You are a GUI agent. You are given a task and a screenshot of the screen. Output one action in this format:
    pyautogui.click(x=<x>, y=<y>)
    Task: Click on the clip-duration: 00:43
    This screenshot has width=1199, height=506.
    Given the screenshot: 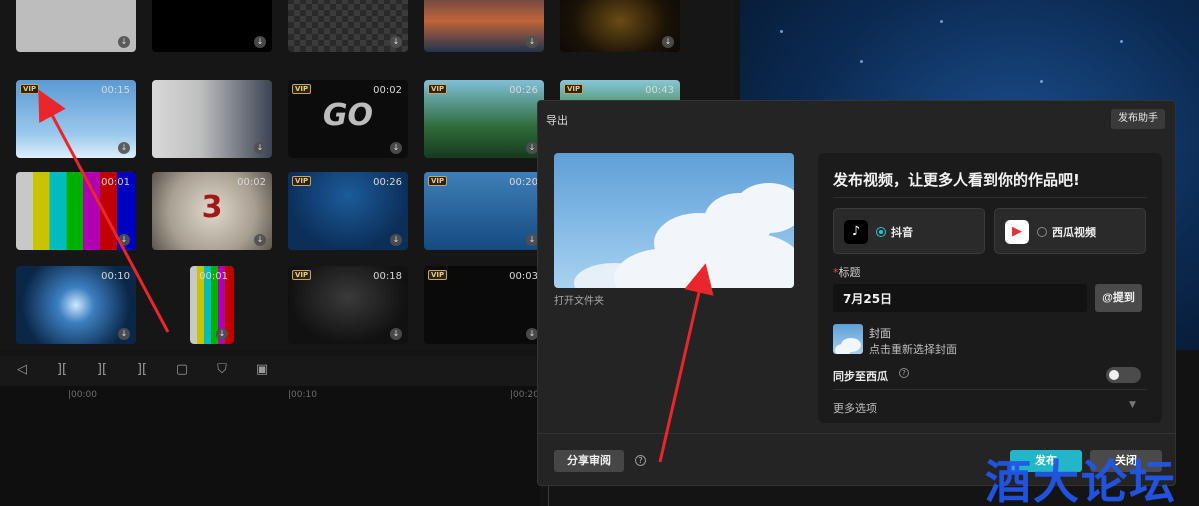 What is the action you would take?
    pyautogui.click(x=659, y=90)
    